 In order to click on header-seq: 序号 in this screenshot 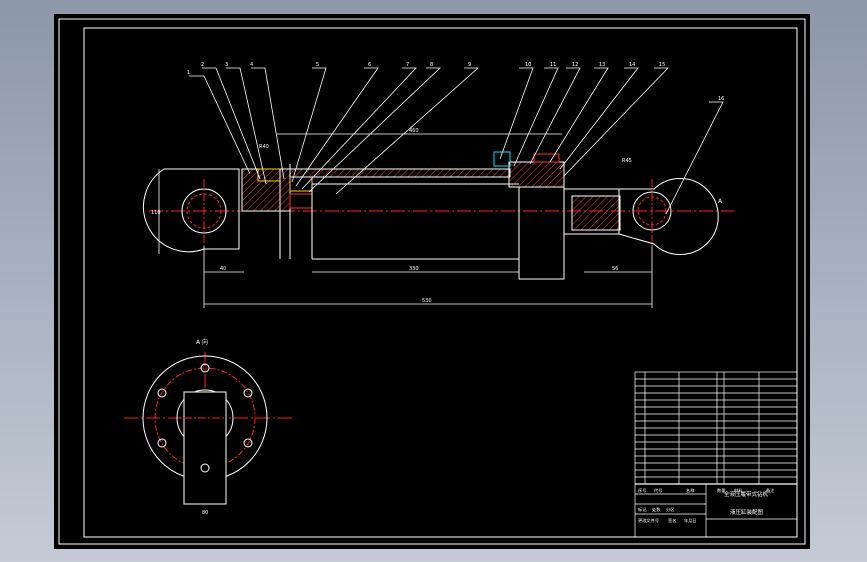, I will do `click(642, 490)`.